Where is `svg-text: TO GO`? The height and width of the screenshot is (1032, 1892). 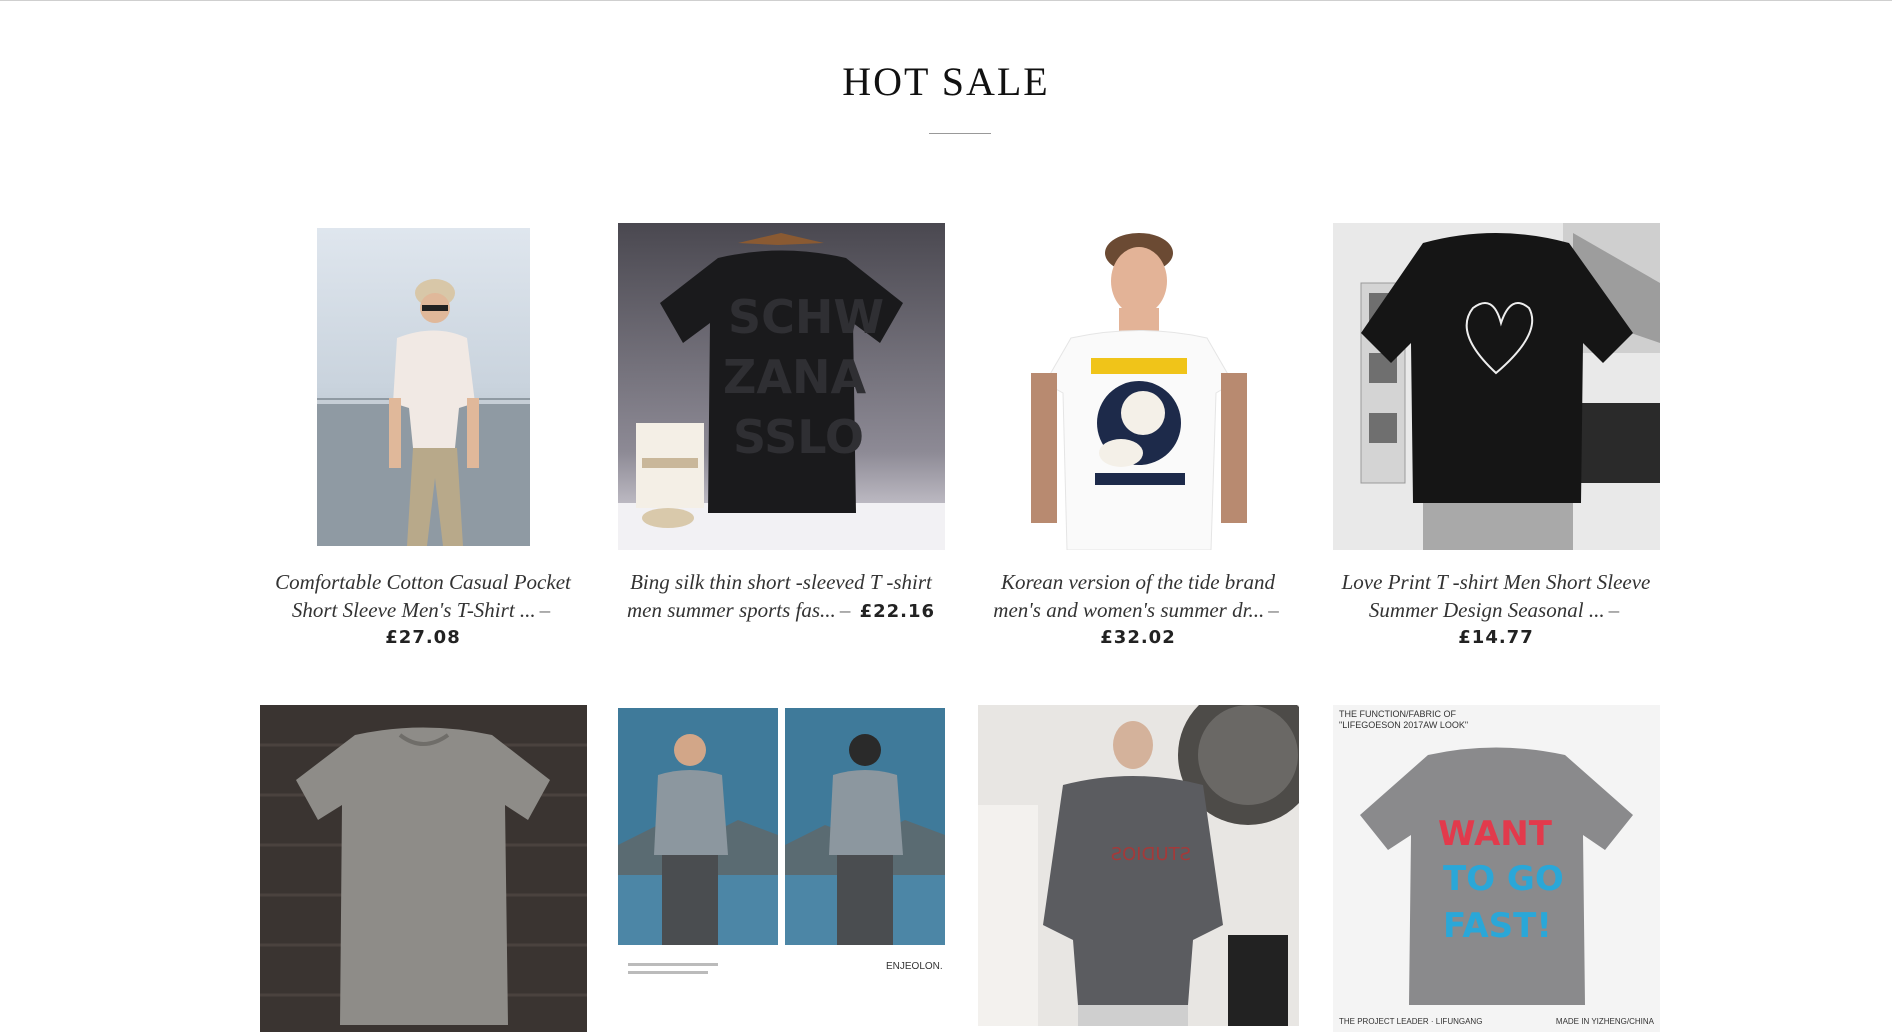 svg-text: TO GO is located at coordinates (1503, 879).